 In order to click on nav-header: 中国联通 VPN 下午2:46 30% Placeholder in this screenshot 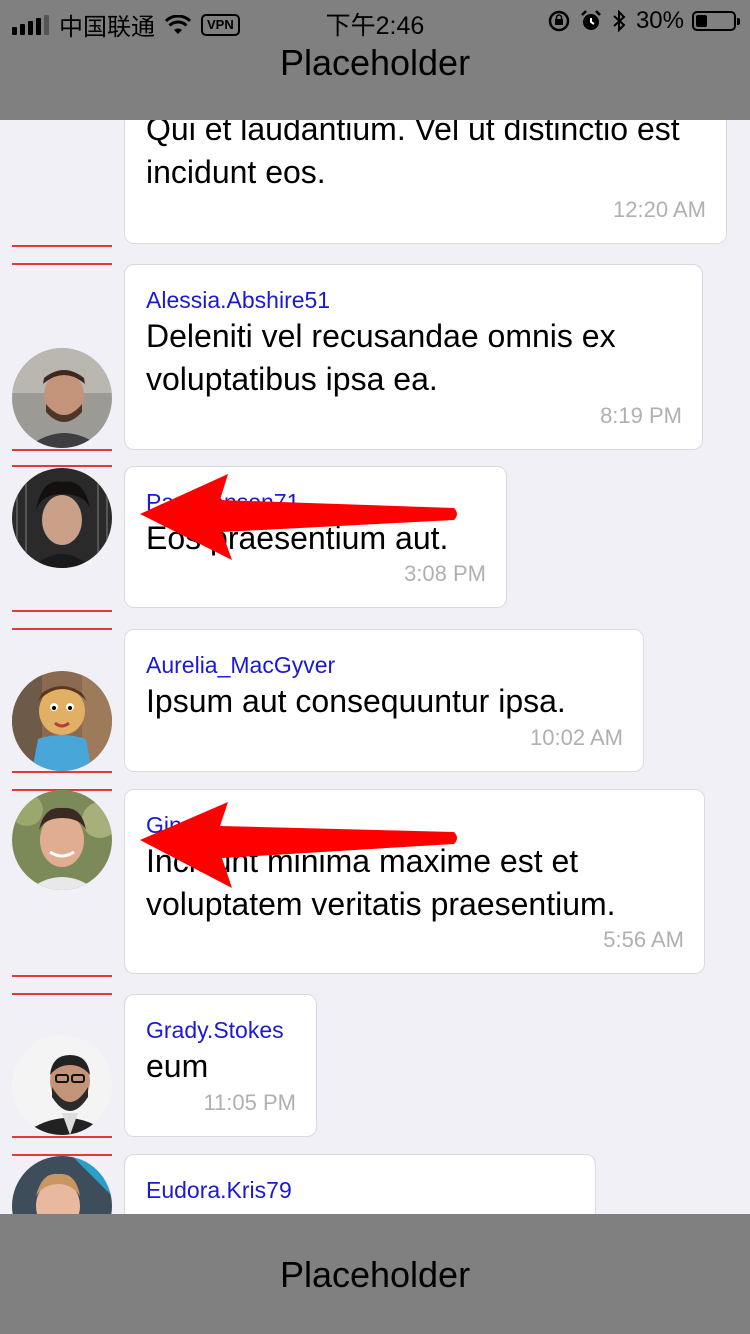, I will do `click(375, 60)`.